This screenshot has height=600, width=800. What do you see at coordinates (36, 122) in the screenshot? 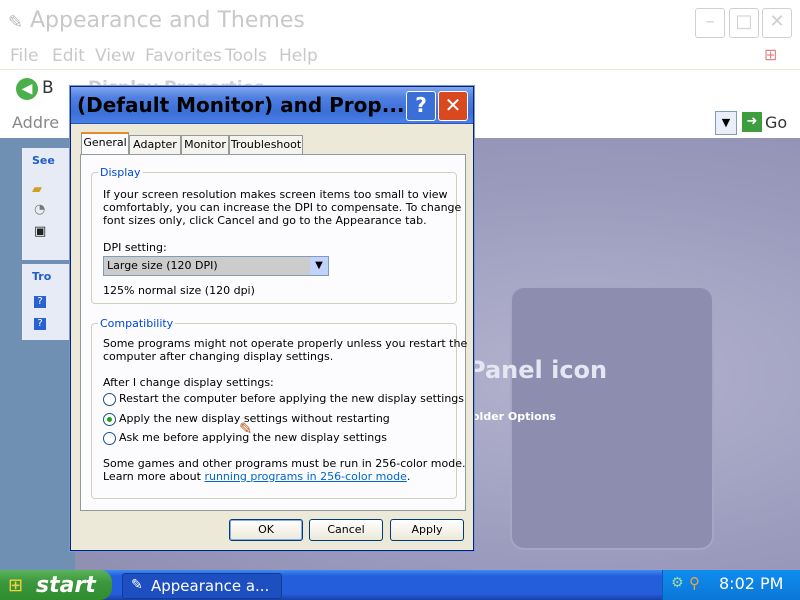
I see `address-label: Addre` at bounding box center [36, 122].